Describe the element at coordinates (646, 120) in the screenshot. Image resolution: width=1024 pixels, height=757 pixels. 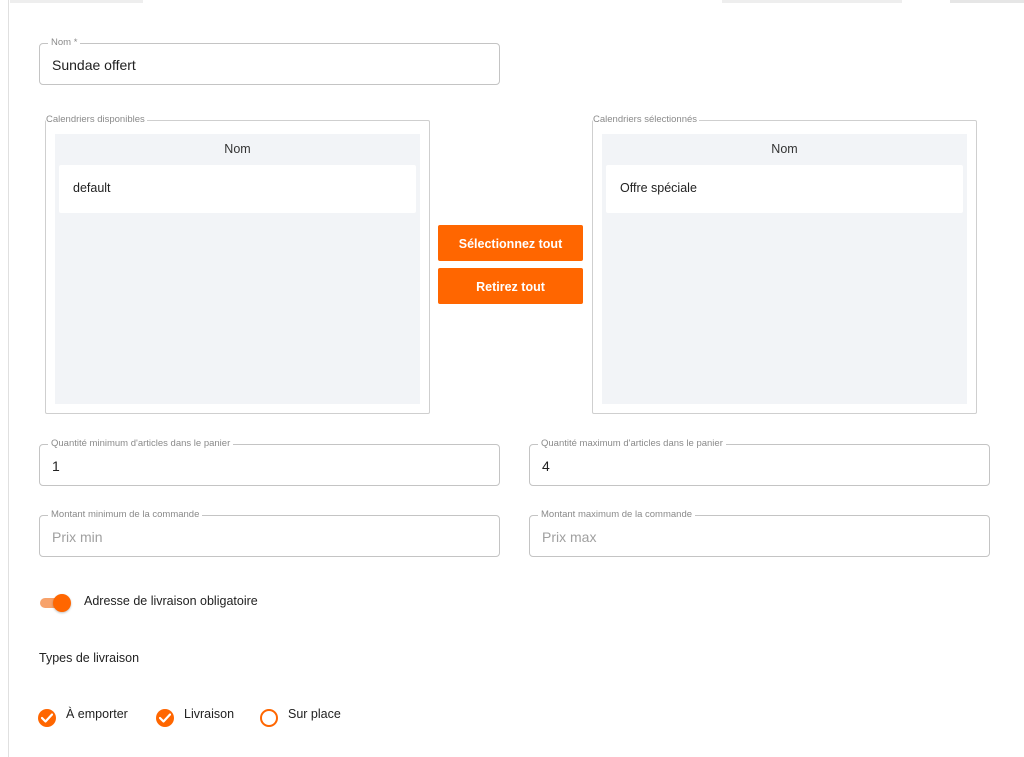
I see `selected-calendars-label: Calendriers sélectionnés` at that location.